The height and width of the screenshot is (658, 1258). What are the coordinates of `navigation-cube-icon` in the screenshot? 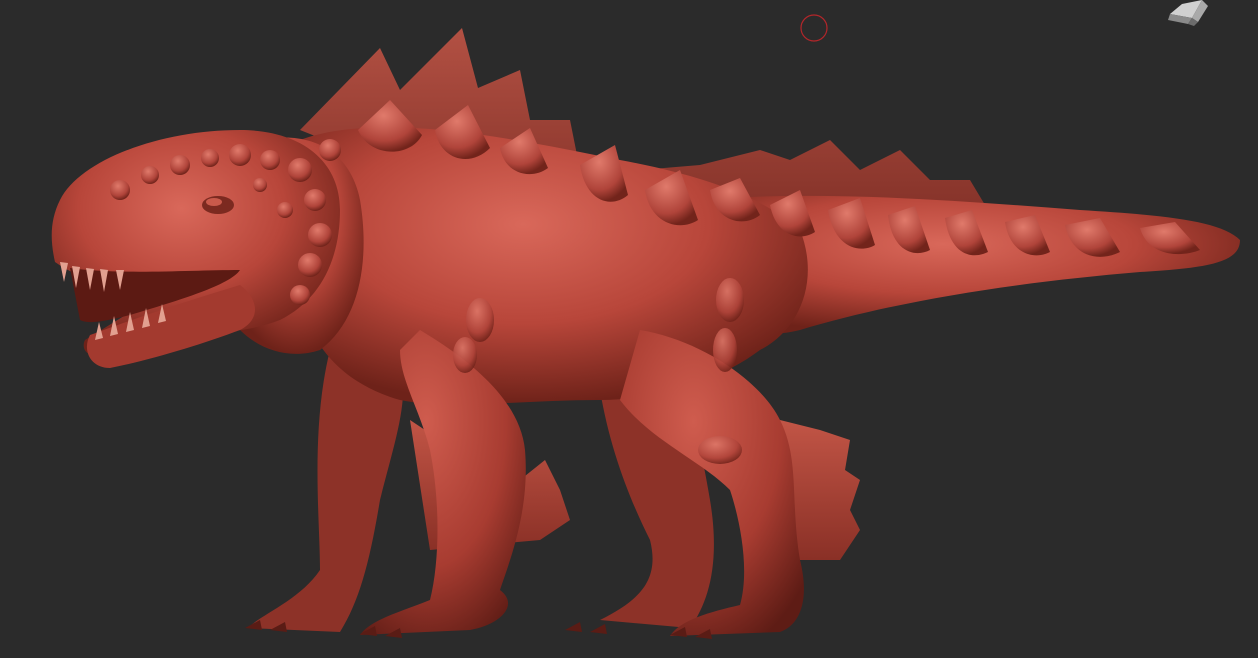 It's located at (1190, 13).